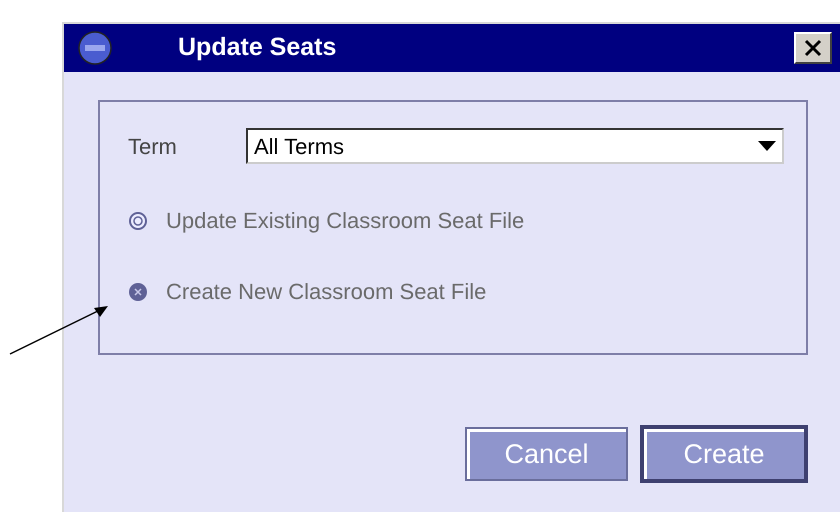 This screenshot has height=512, width=840. I want to click on radio-option: Update Existing Classroom Seat File, so click(467, 220).